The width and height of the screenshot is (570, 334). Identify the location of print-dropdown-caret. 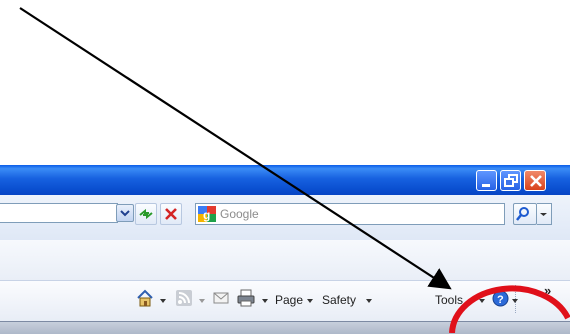
(265, 301).